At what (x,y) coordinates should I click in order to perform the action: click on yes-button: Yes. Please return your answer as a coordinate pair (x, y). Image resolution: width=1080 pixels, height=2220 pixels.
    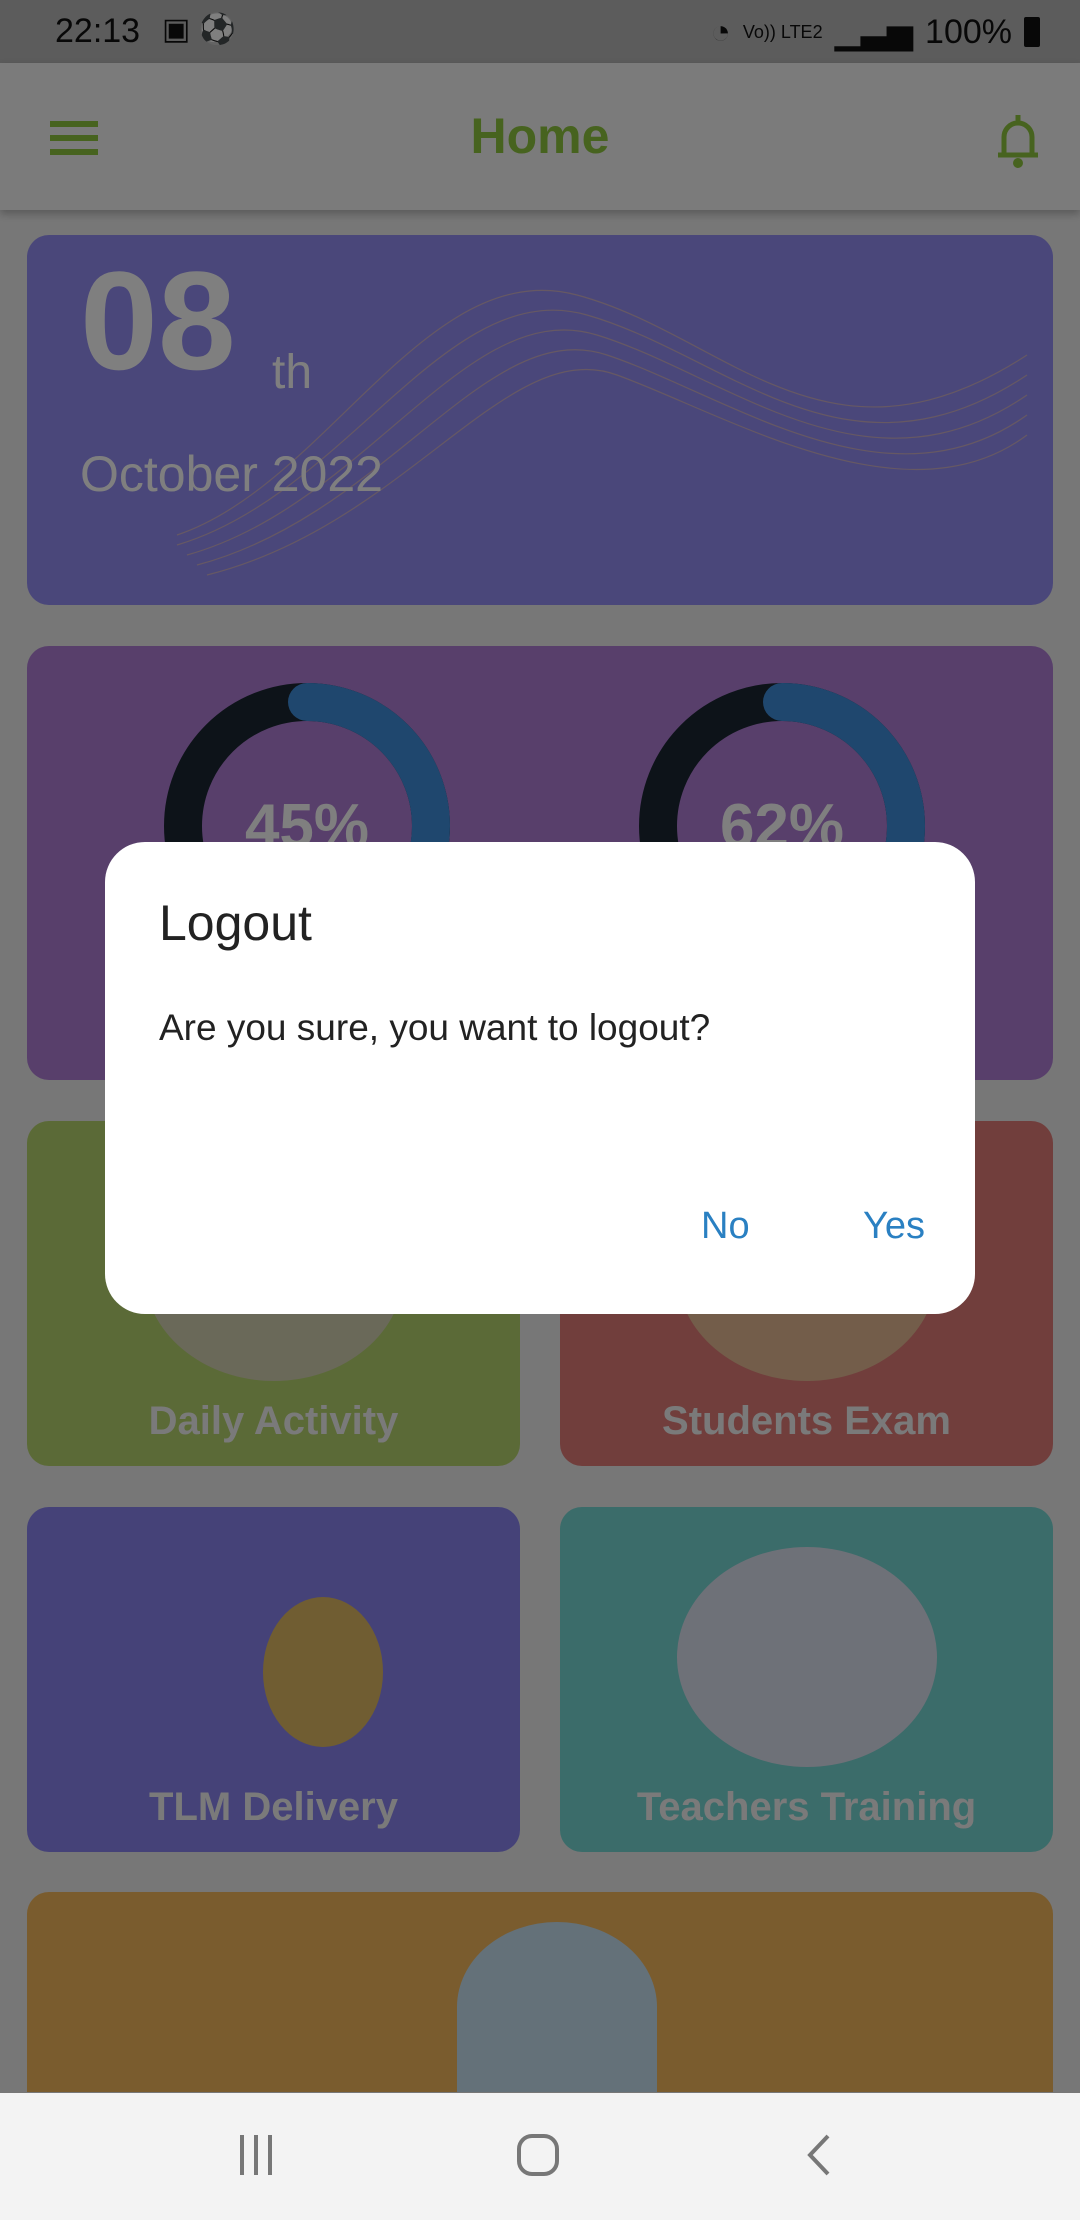
    Looking at the image, I should click on (894, 1226).